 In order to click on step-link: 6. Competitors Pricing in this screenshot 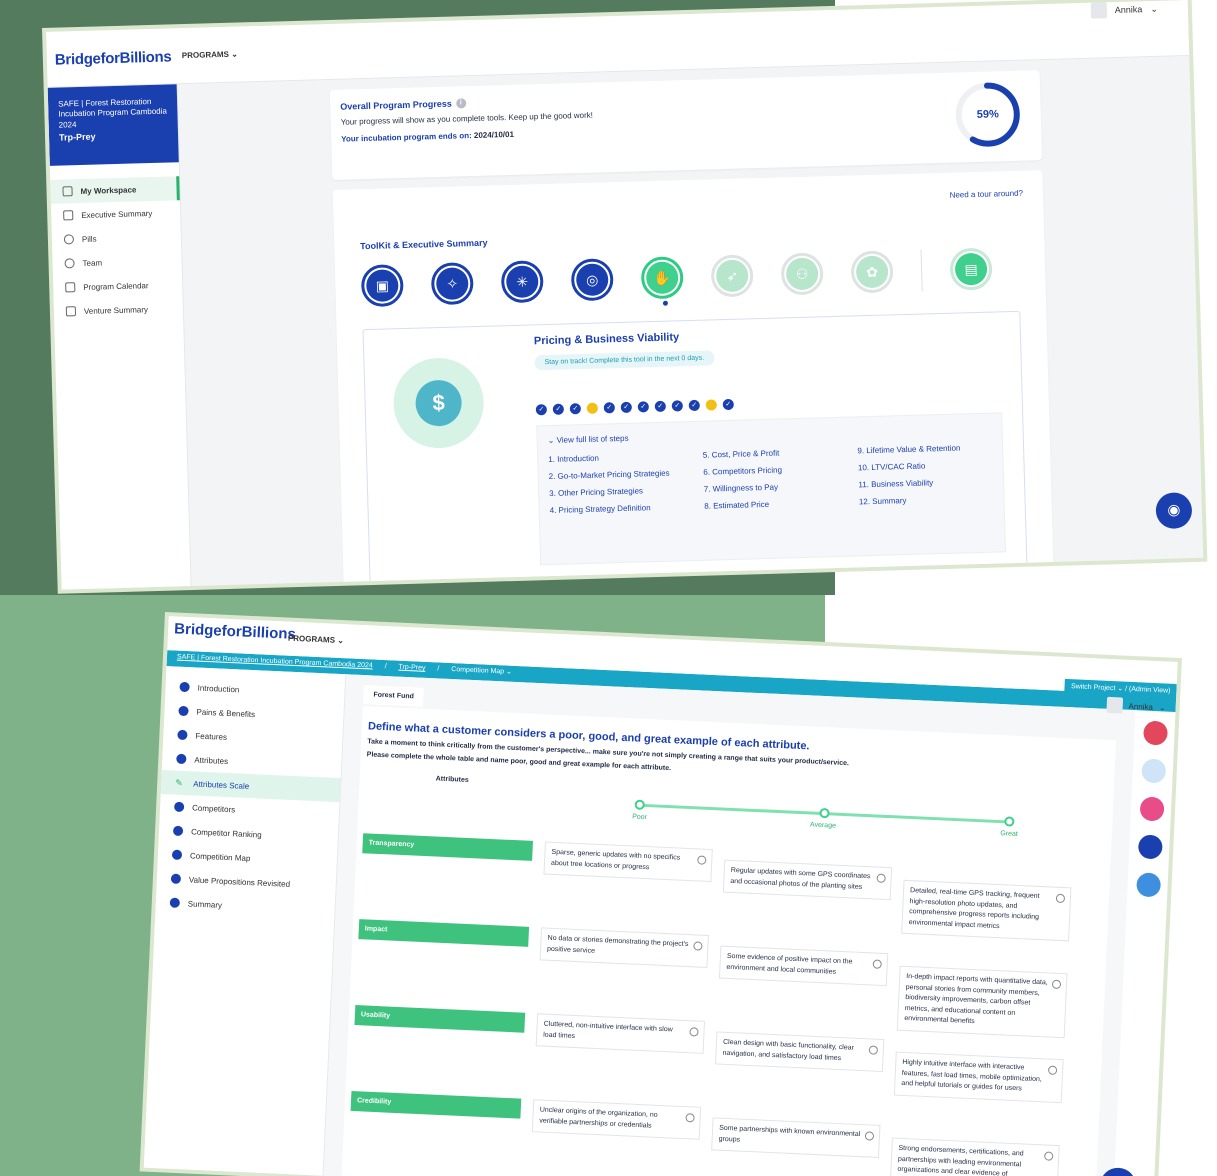, I will do `click(770, 470)`.